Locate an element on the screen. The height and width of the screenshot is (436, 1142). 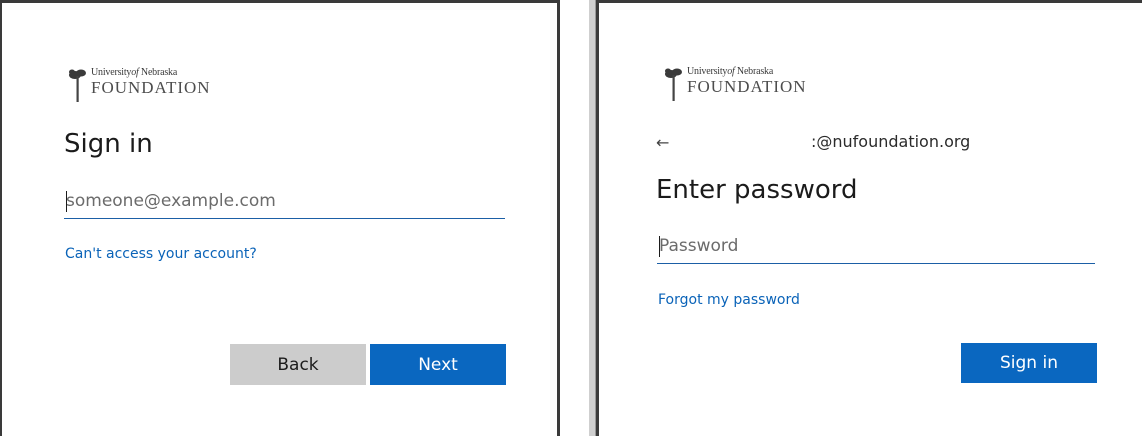
email-field-wrapper is located at coordinates (284, 201).